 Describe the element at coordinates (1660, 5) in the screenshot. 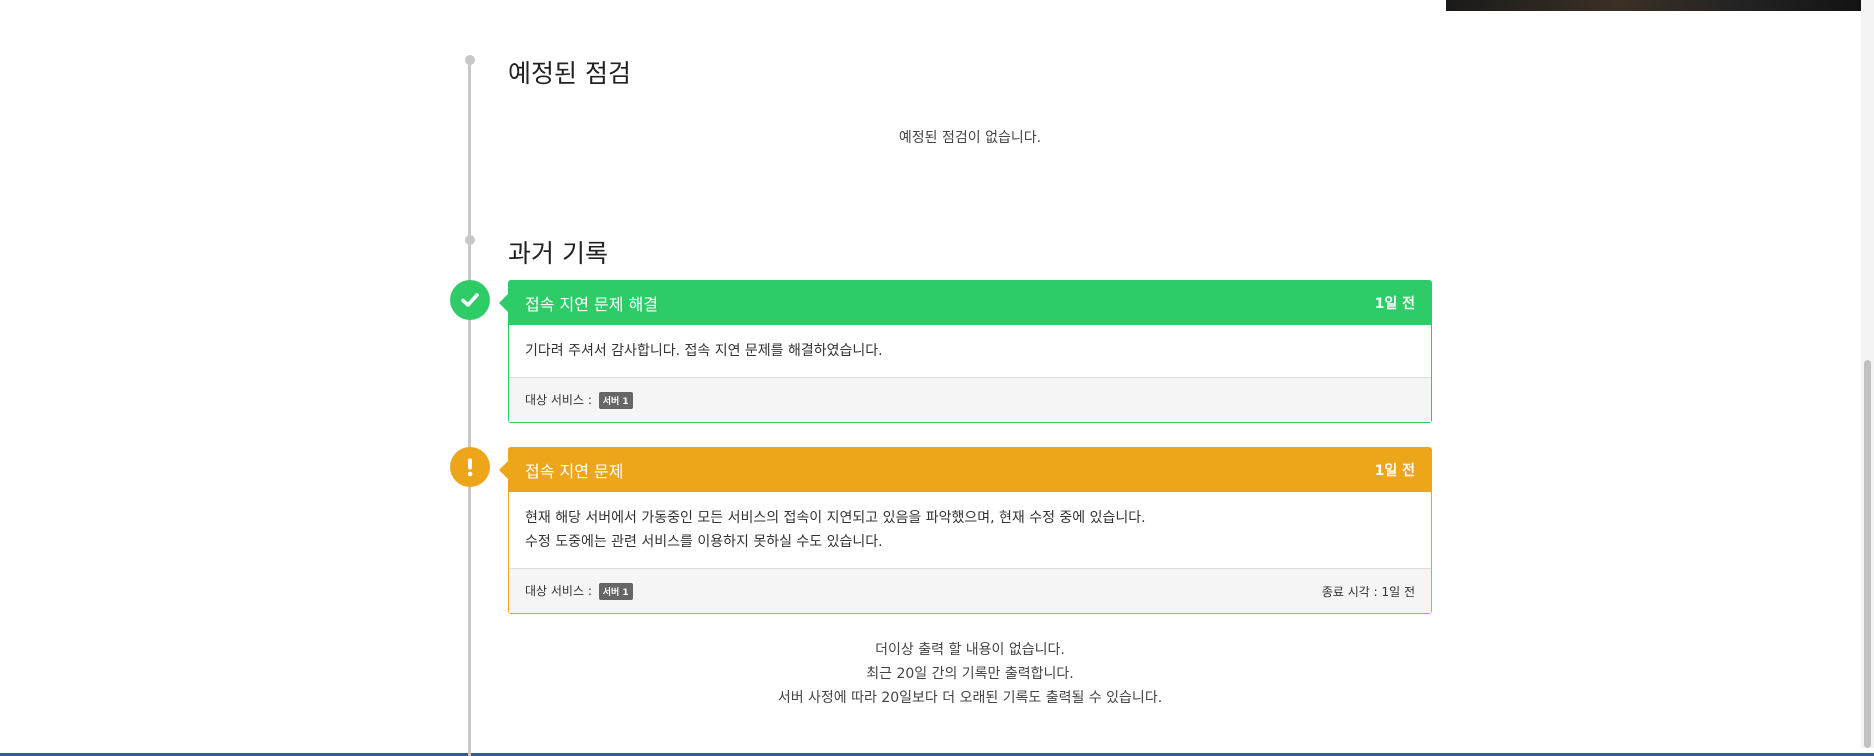

I see `video-thumbnail` at that location.